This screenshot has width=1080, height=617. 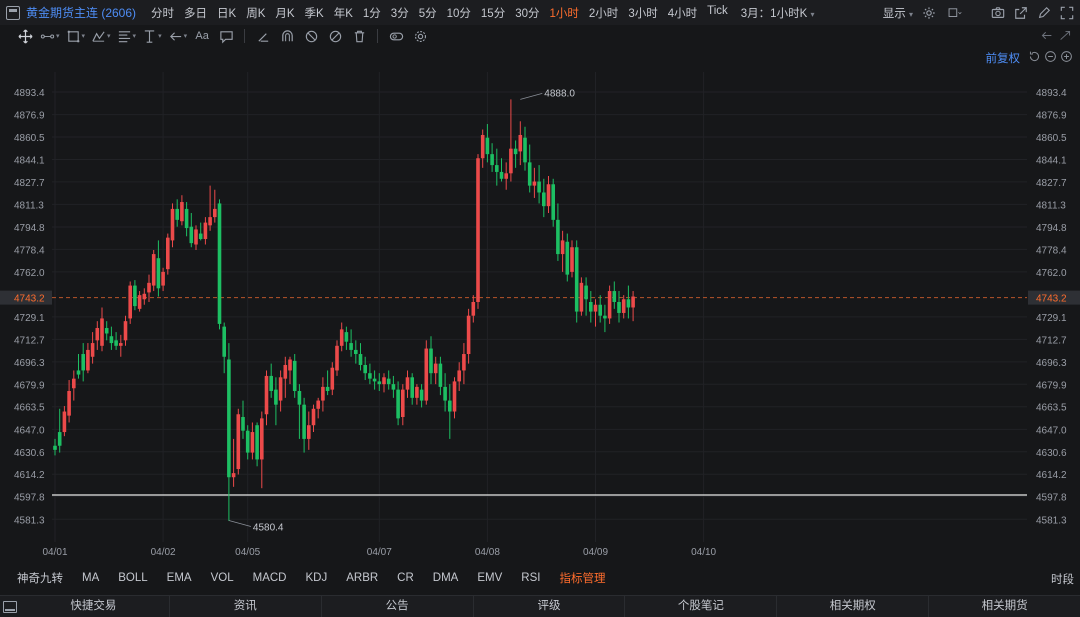 What do you see at coordinates (1044, 13) in the screenshot?
I see `edit-icon` at bounding box center [1044, 13].